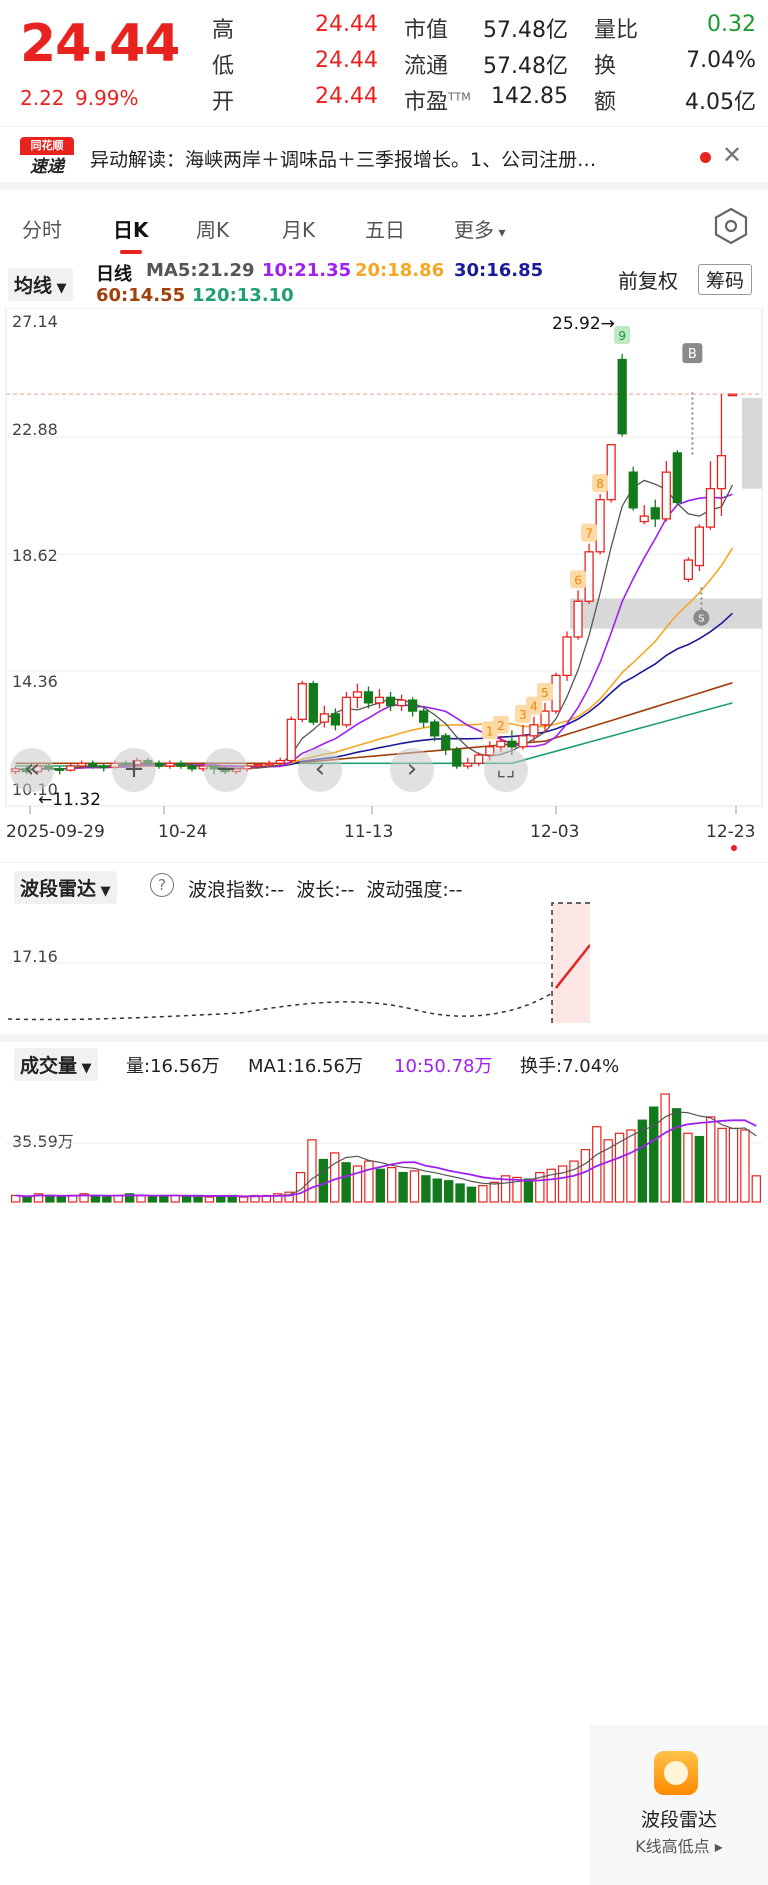 Image resolution: width=768 pixels, height=1885 pixels. I want to click on tab-monthly: 月K, so click(298, 228).